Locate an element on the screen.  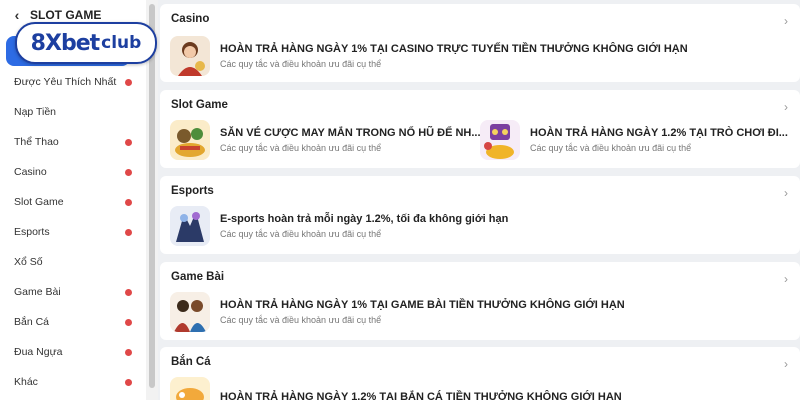
sidebar-item-favorites: Được Yêu Thích Nhất is located at coordinates (73, 82).